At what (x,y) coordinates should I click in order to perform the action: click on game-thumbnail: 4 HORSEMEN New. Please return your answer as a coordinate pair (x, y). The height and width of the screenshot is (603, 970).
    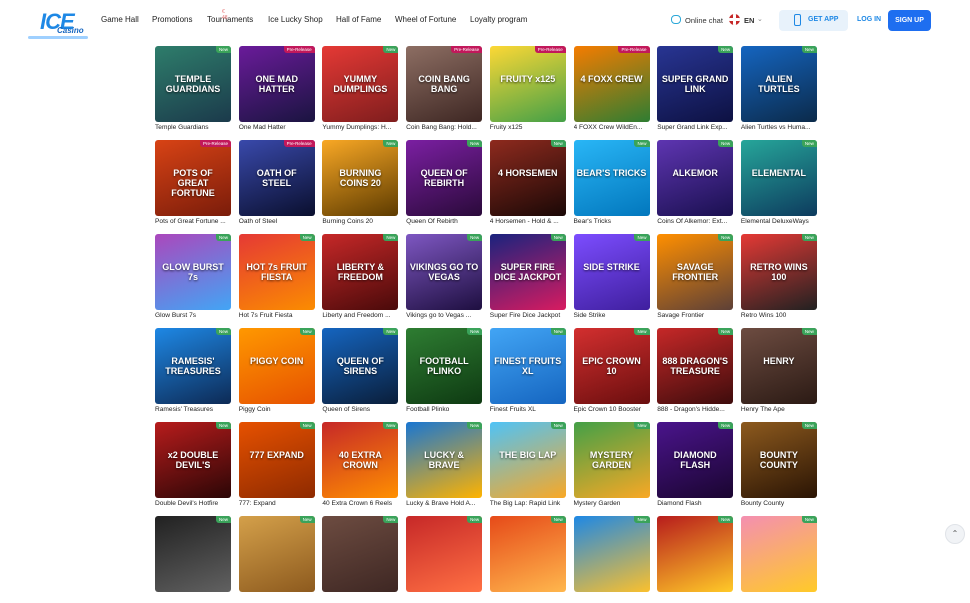
    Looking at the image, I should click on (527, 178).